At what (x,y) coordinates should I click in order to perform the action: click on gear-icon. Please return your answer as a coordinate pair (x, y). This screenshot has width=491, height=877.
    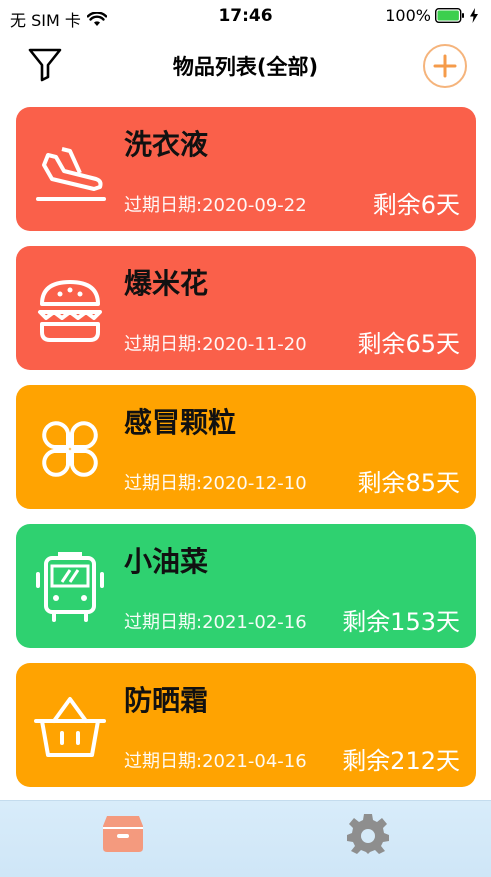
    Looking at the image, I should click on (368, 834).